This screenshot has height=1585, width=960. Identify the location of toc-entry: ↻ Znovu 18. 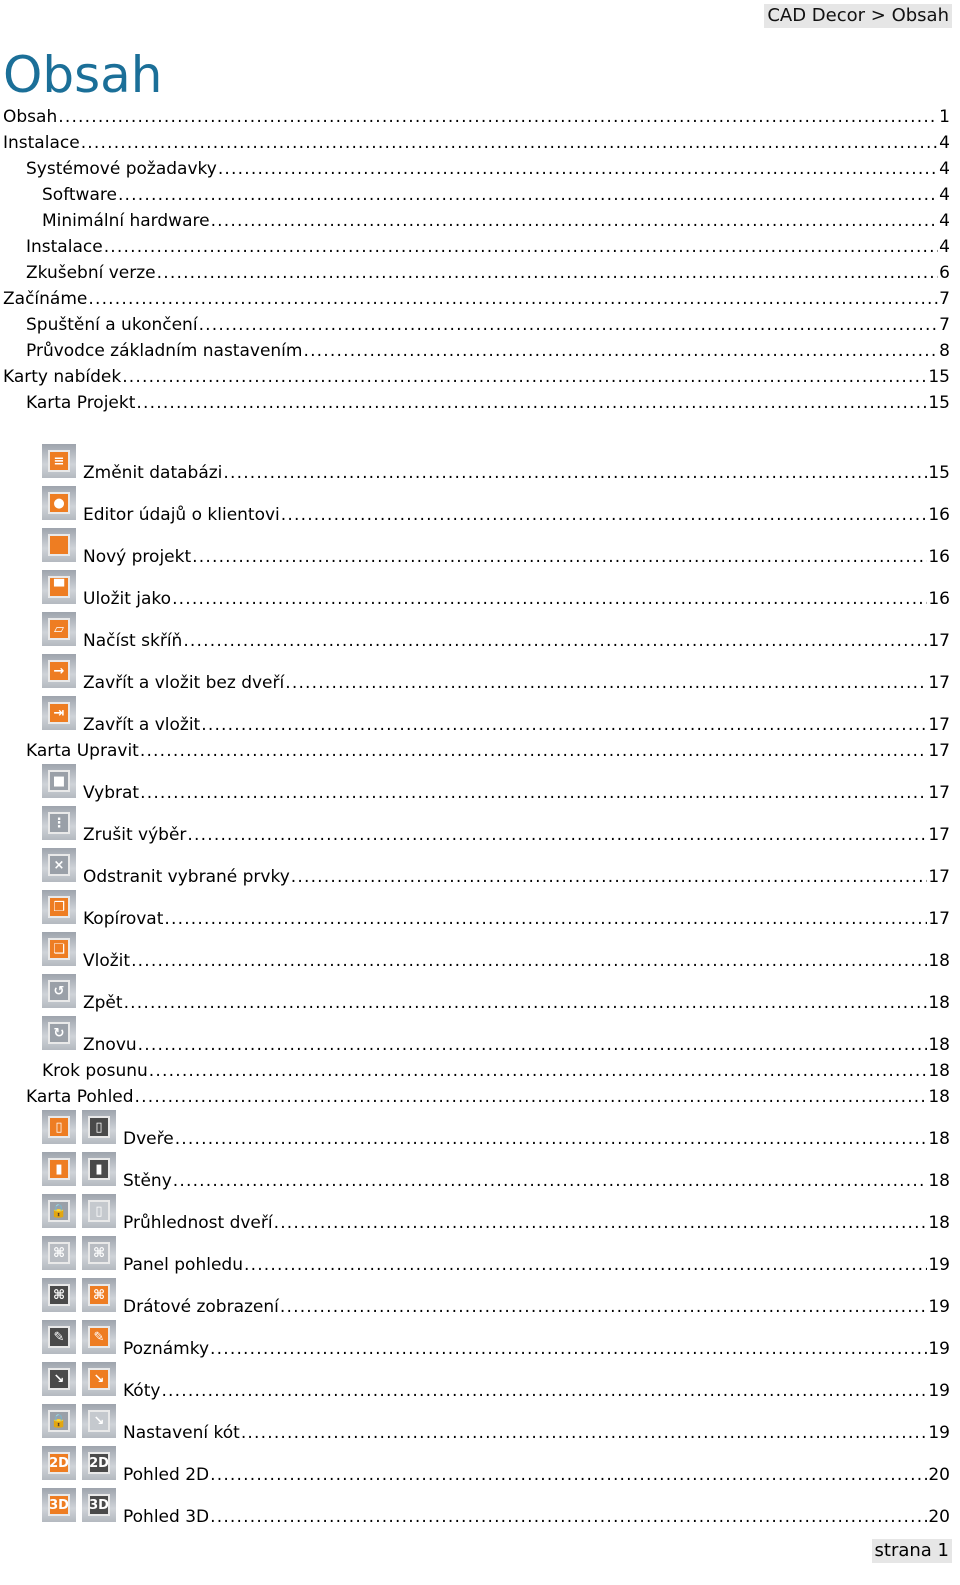
(475, 1037).